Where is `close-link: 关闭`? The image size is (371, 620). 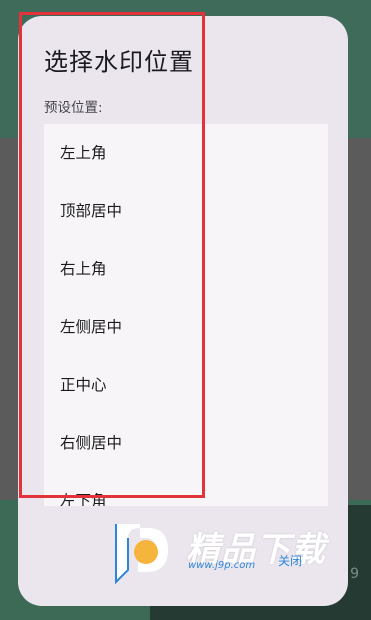 close-link: 关闭 is located at coordinates (290, 560).